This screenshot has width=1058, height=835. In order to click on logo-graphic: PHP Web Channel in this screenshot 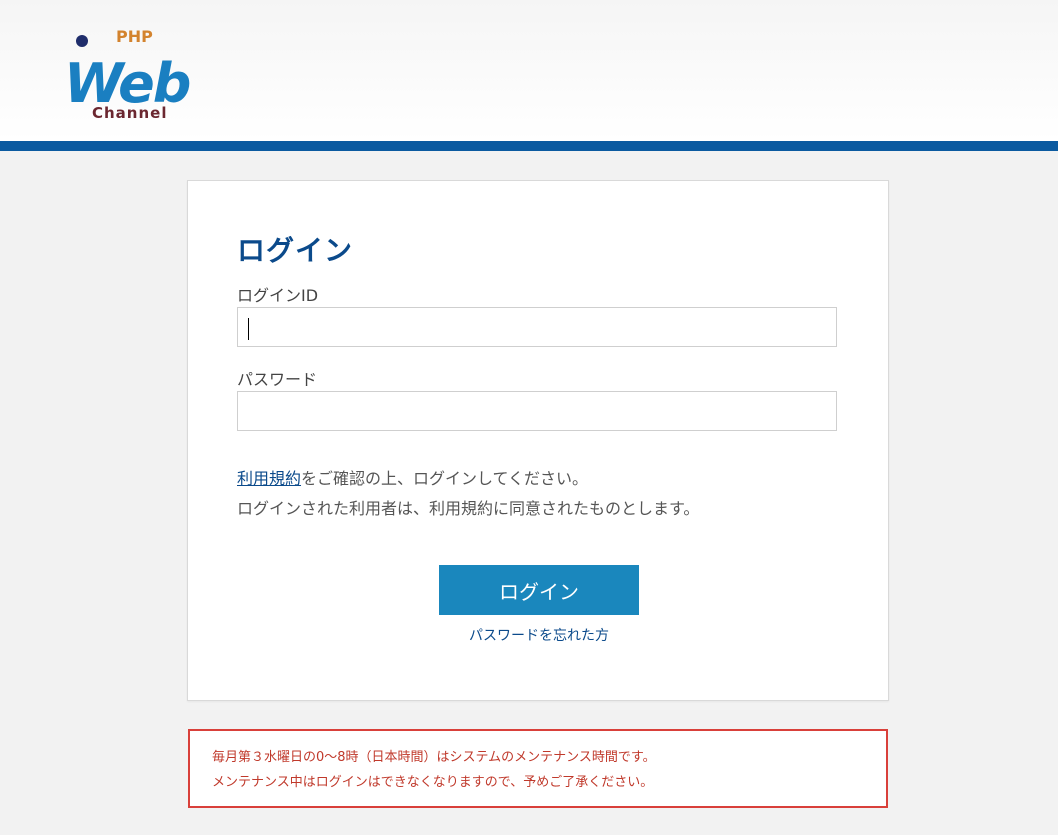, I will do `click(128, 74)`.